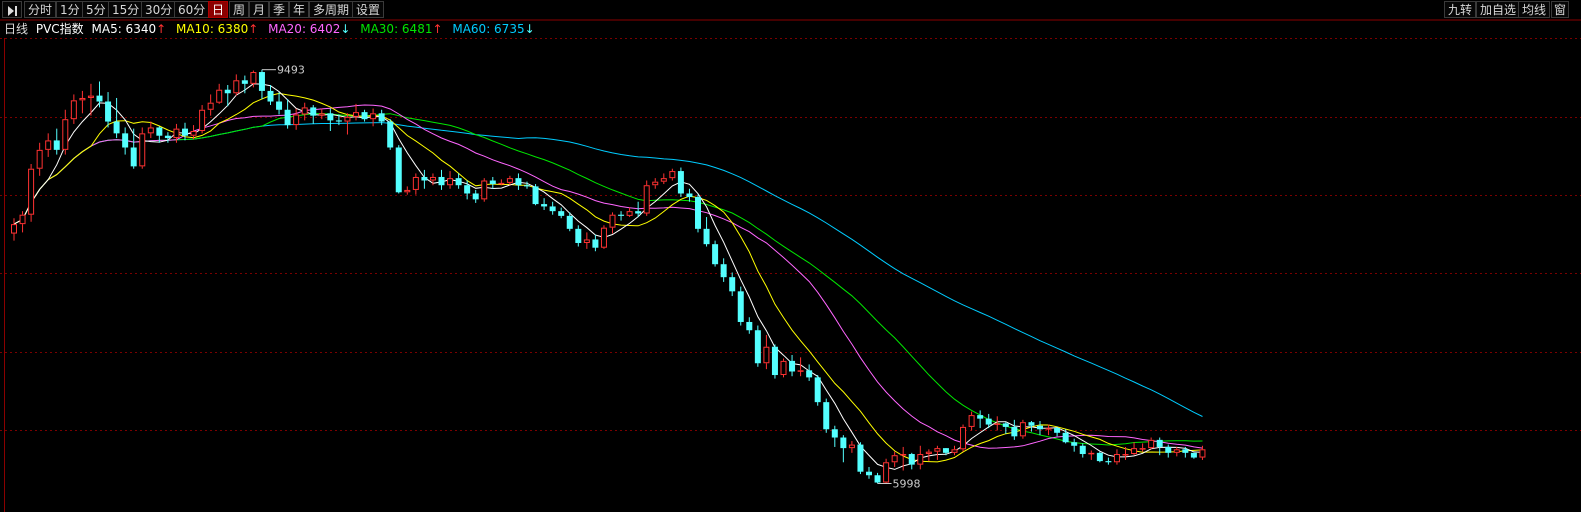  I want to click on period-tab-month: 月, so click(259, 9).